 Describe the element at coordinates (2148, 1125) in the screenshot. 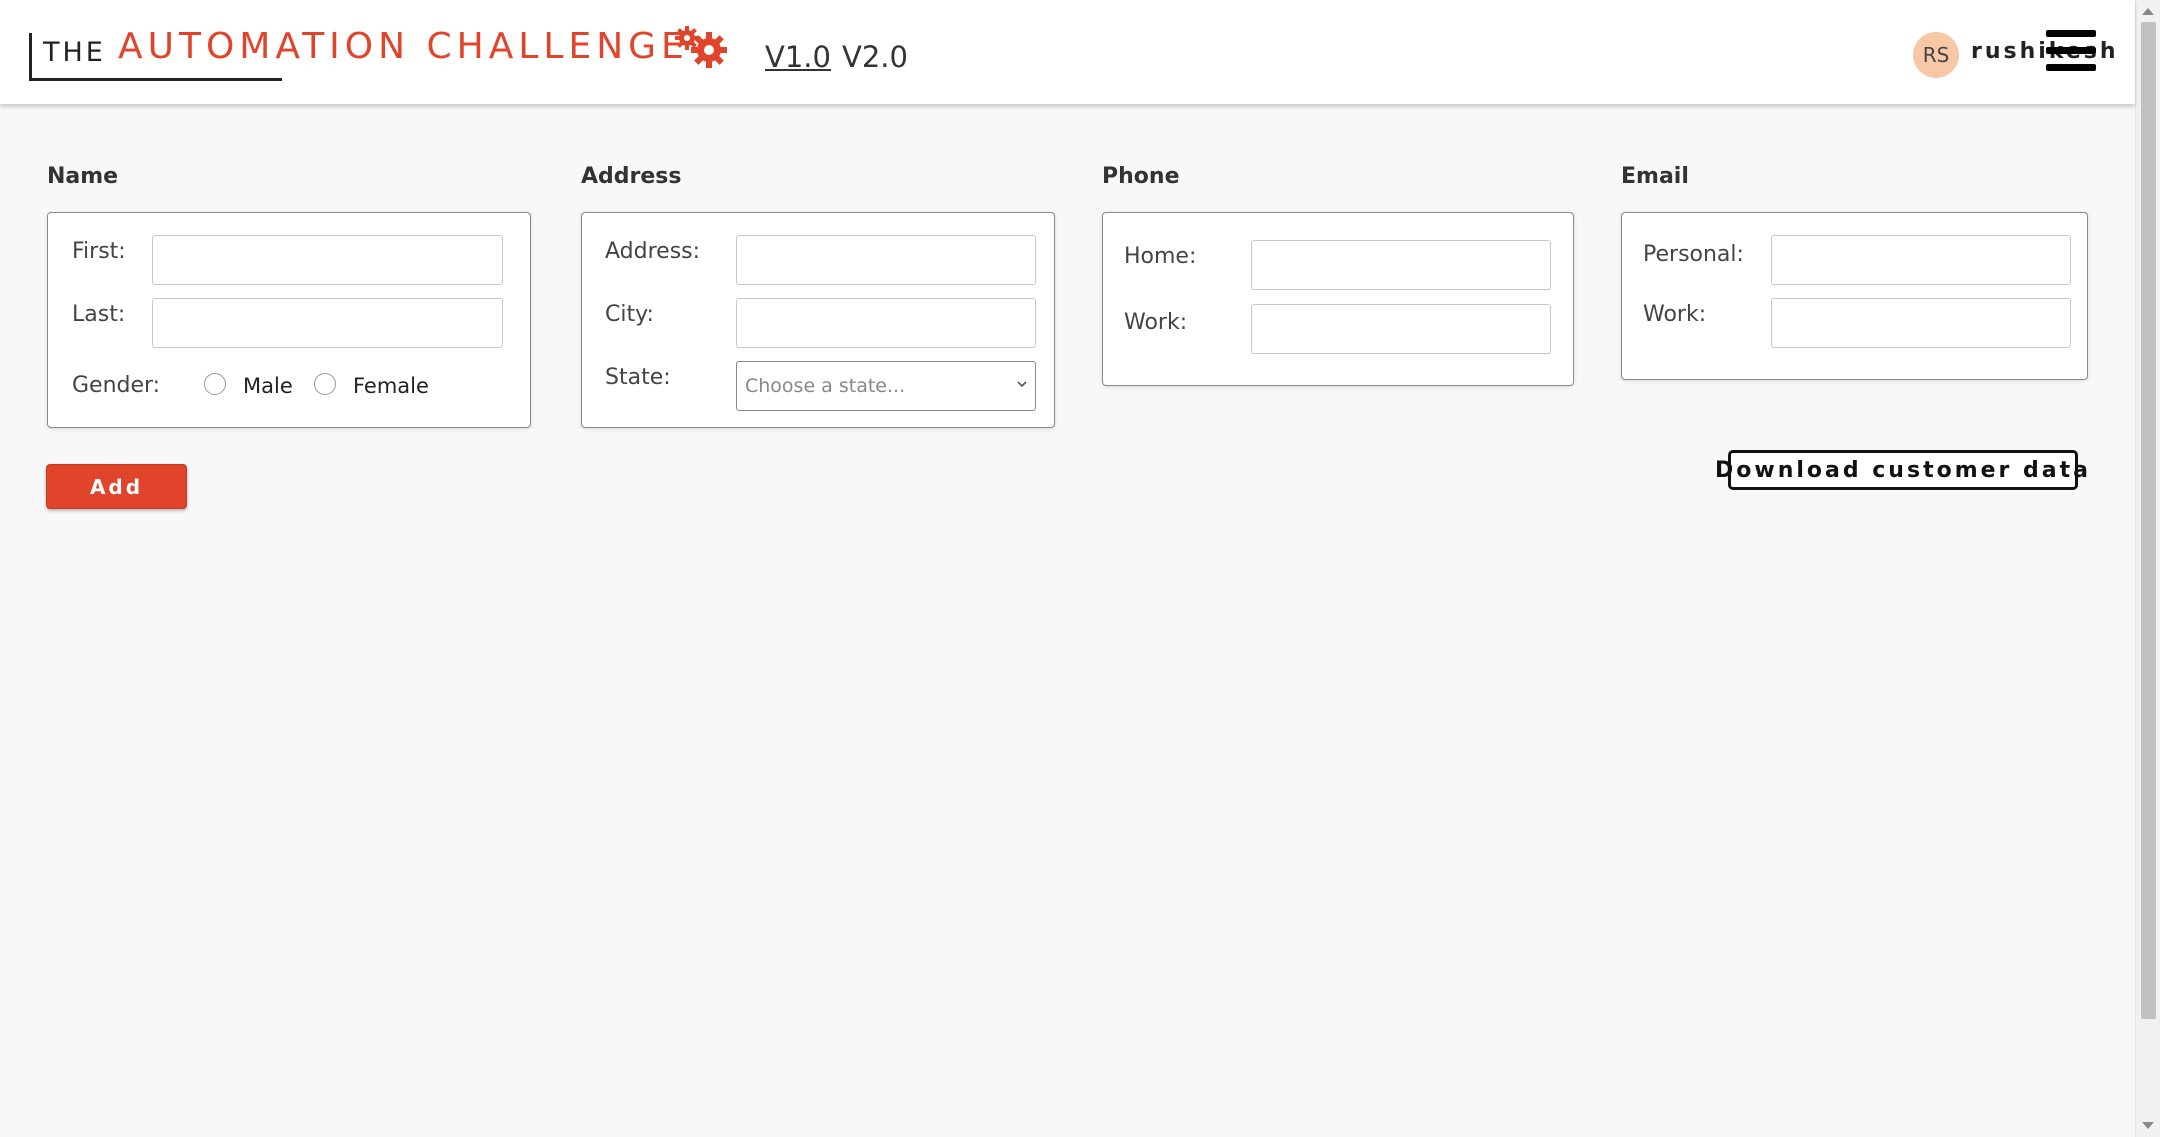

I see `scroll-down-arrow-icon` at that location.